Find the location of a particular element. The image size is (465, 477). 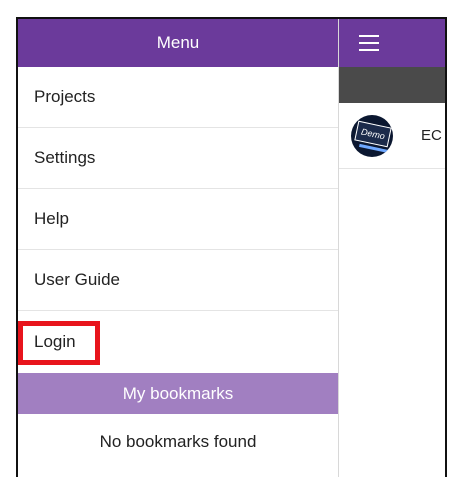

bookmarks-title: My bookmarks is located at coordinates (178, 393).